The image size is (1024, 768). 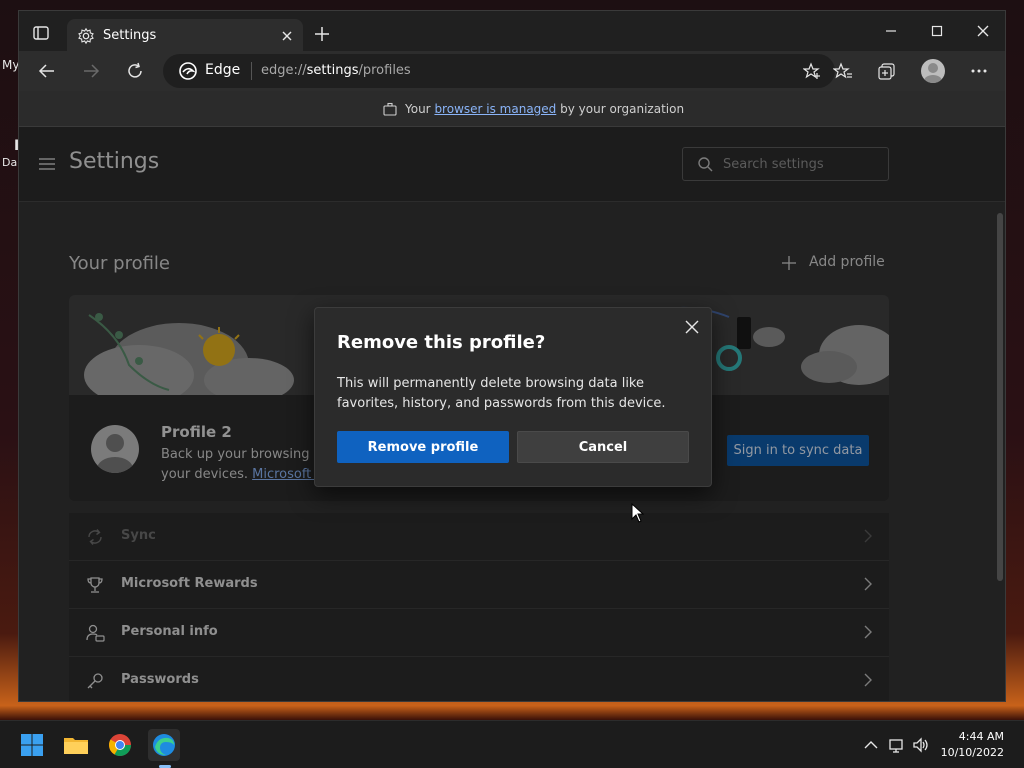 I want to click on cancel-button: Cancel, so click(x=603, y=447).